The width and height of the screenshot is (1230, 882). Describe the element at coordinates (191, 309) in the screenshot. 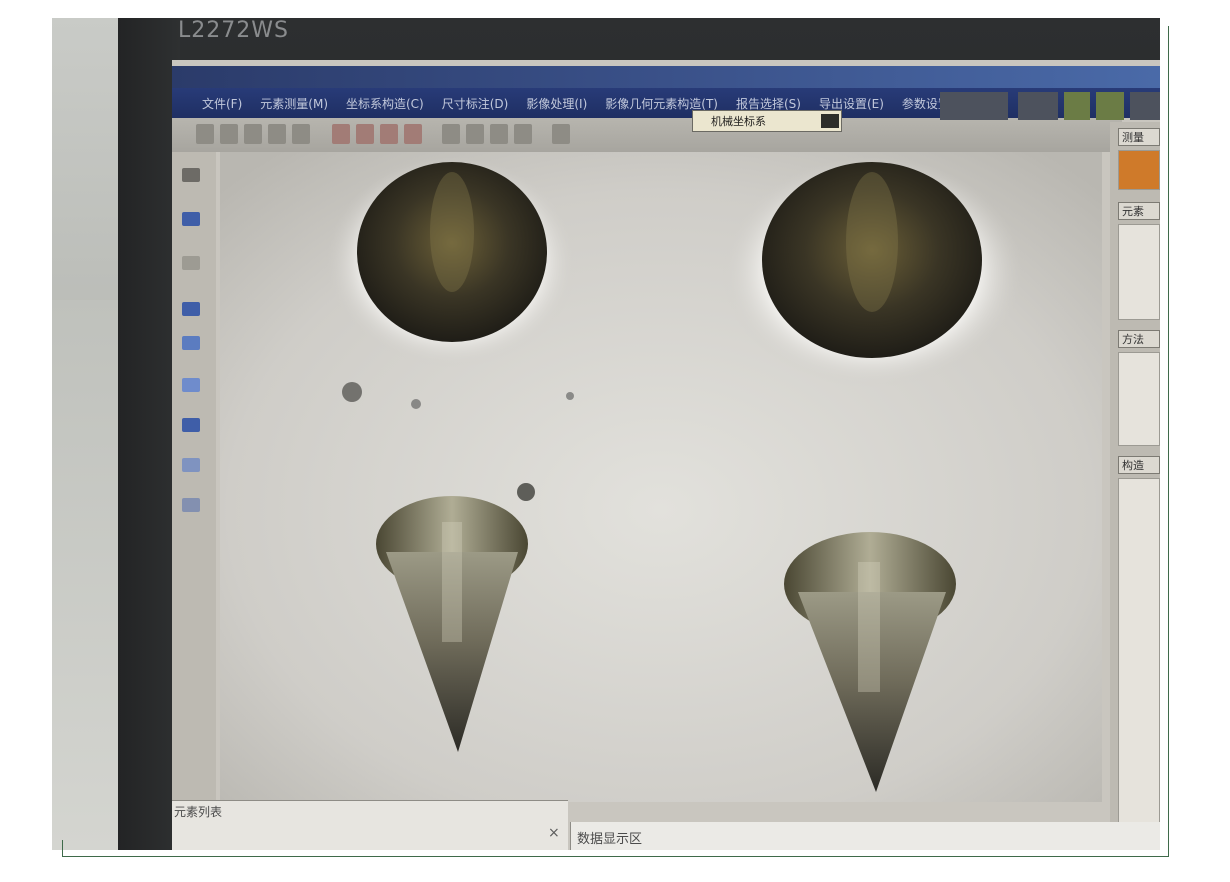

I see `tool-triangle-icon` at that location.